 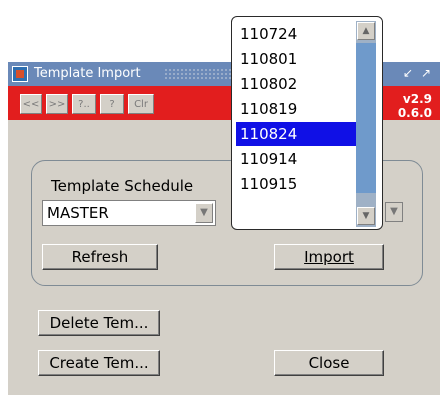 I want to click on import-button-label: Import, so click(x=329, y=257).